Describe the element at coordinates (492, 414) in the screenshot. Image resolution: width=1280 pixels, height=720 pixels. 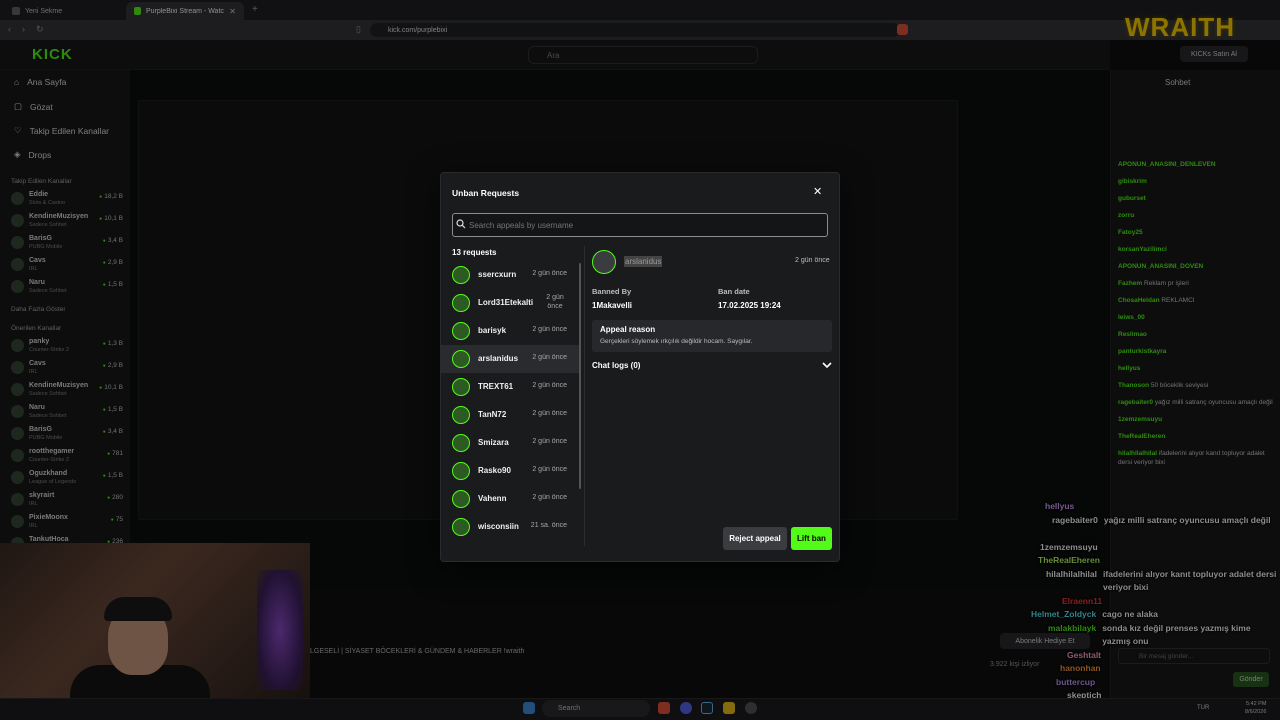
I see `request-username: TanN72` at that location.